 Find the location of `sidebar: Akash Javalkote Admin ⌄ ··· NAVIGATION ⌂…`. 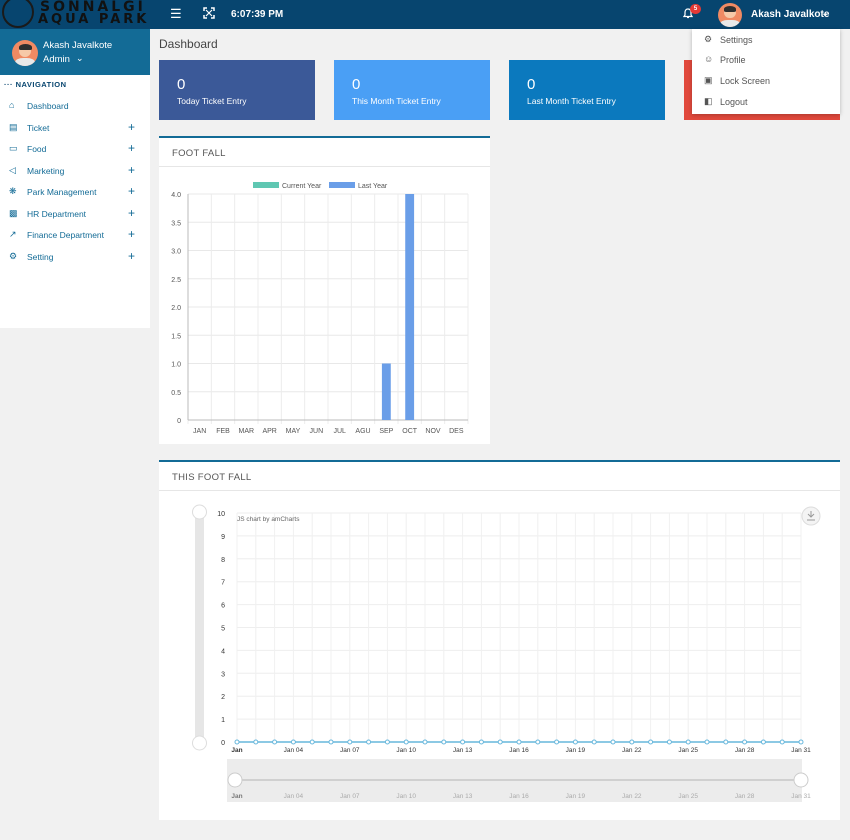

sidebar: Akash Javalkote Admin ⌄ ··· NAVIGATION ⌂… is located at coordinates (75, 178).